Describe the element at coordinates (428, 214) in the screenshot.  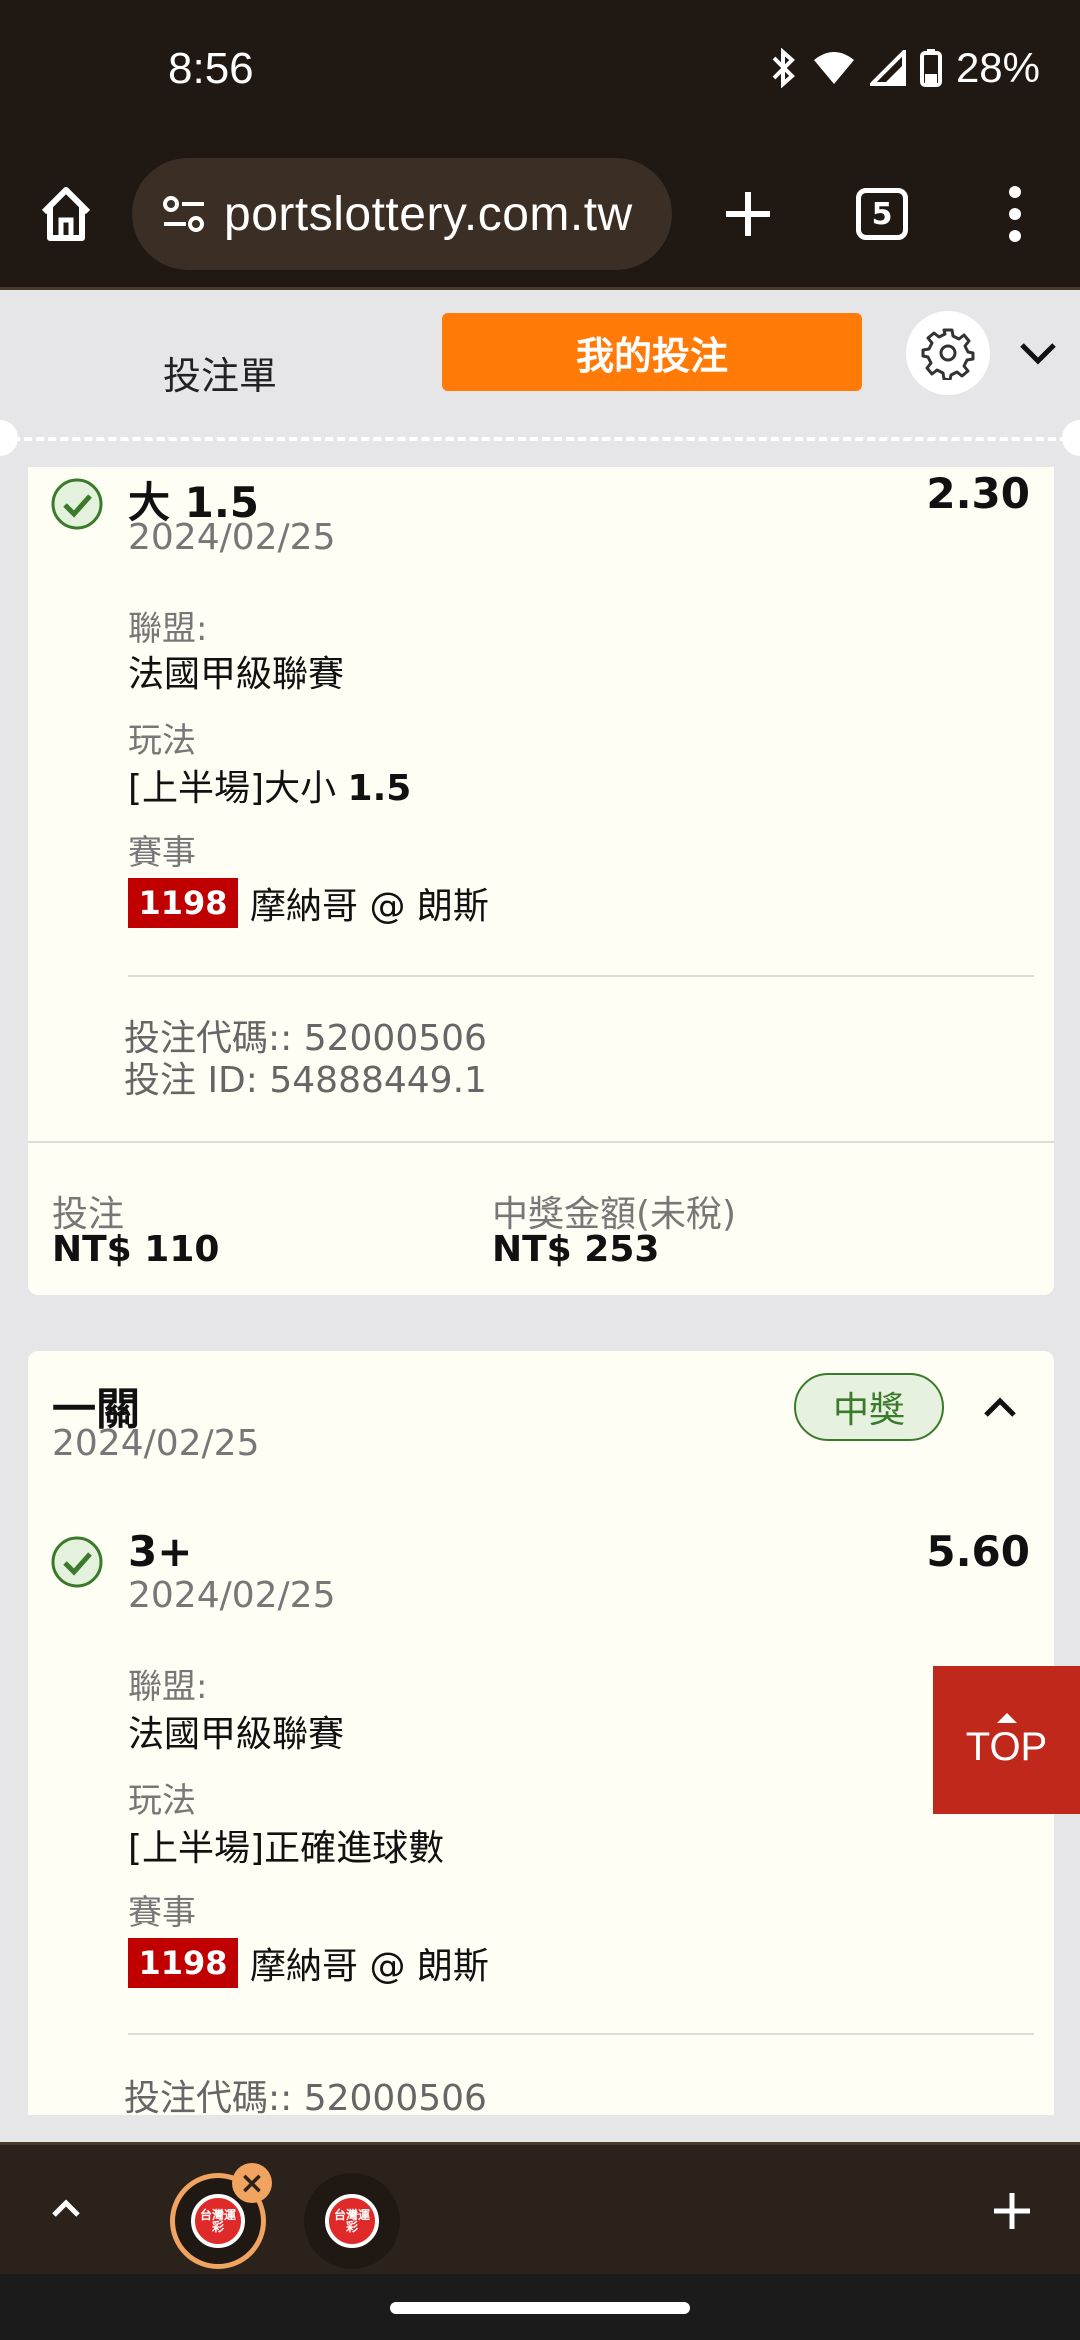
I see `url-text: portslottery.com.tw` at that location.